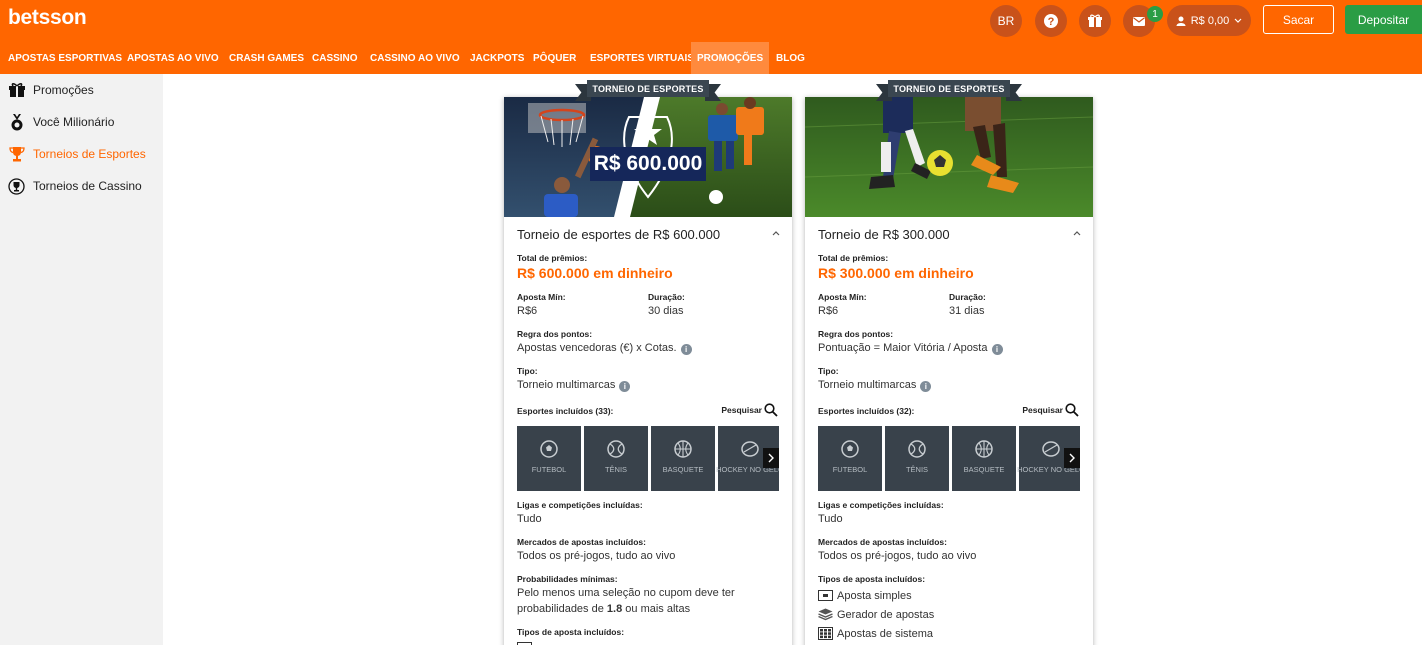  I want to click on duration-label: Duração:, so click(967, 297).